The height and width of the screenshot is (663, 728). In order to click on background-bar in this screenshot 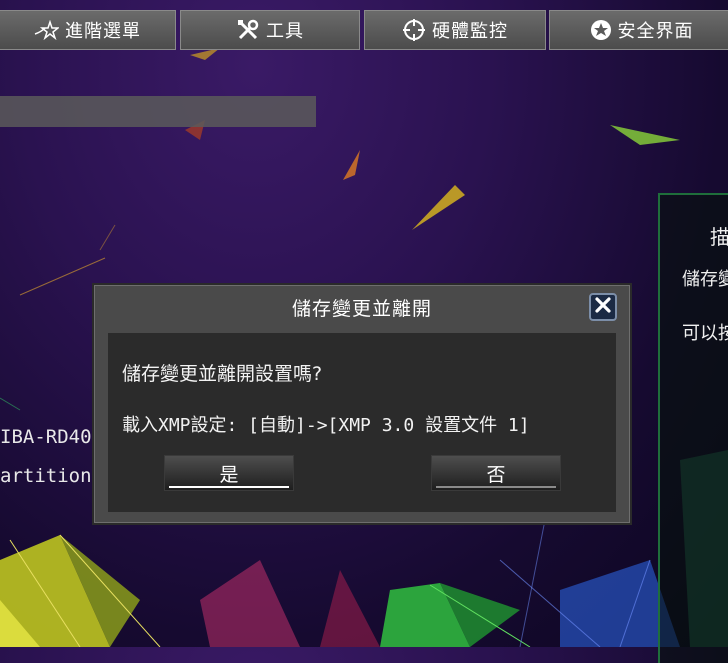, I will do `click(158, 111)`.